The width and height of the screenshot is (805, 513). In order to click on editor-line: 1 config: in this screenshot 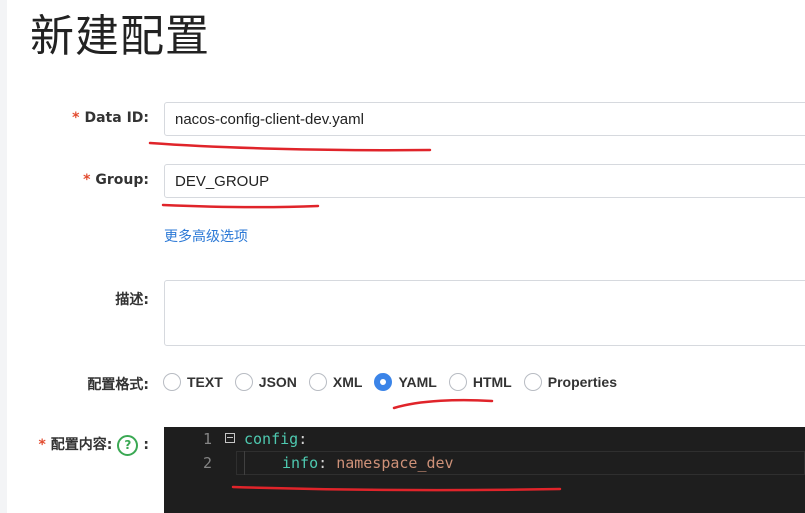, I will do `click(484, 439)`.